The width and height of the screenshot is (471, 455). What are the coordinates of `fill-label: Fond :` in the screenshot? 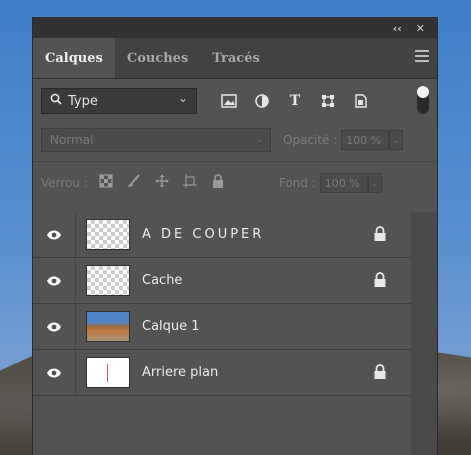 It's located at (297, 183).